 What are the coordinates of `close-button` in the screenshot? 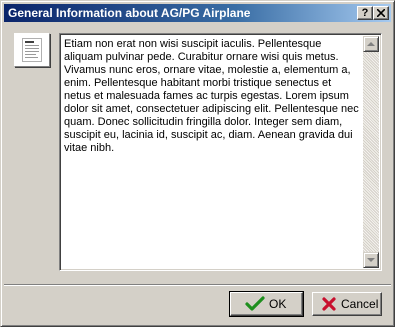 It's located at (381, 13).